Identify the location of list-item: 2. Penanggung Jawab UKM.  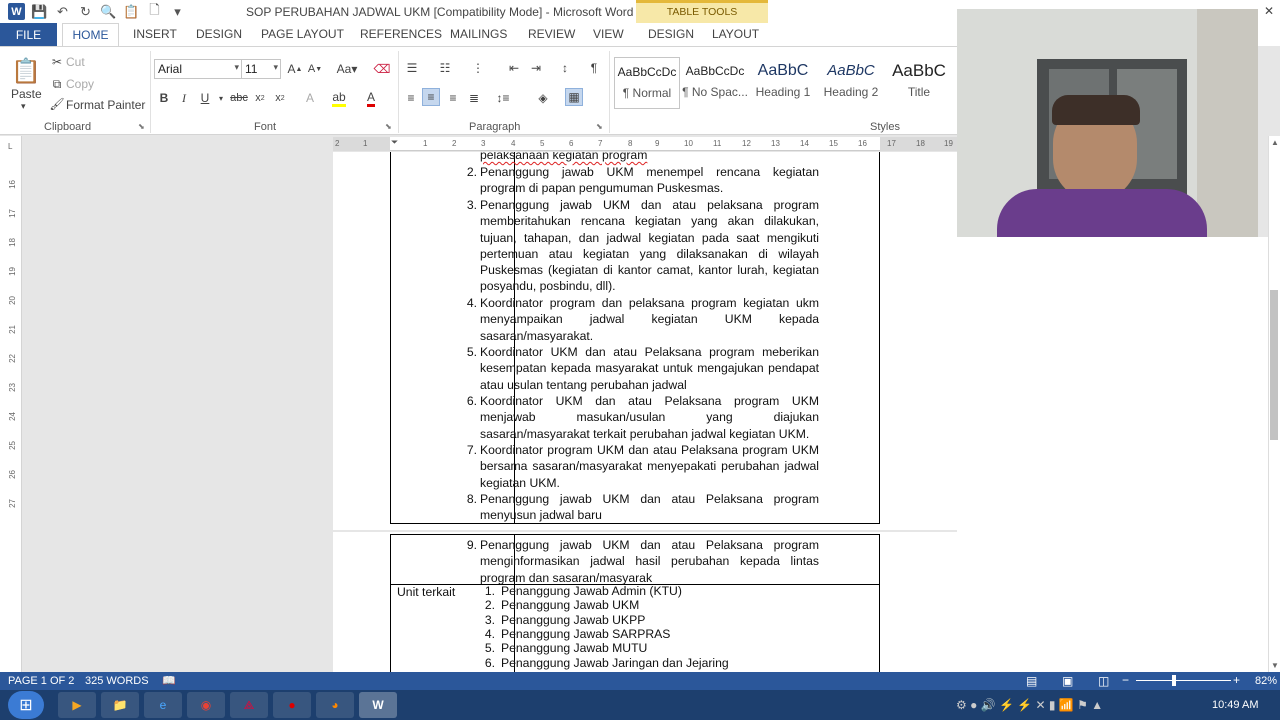
(648, 605).